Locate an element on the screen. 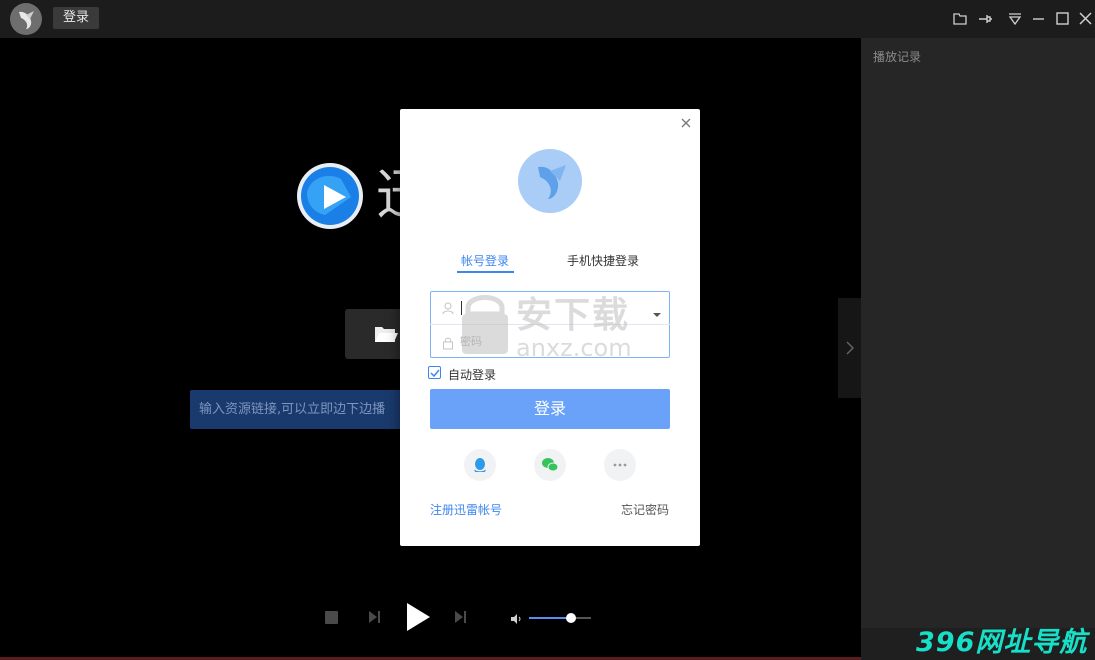 The height and width of the screenshot is (660, 1095). wechat-login-button is located at coordinates (550, 465).